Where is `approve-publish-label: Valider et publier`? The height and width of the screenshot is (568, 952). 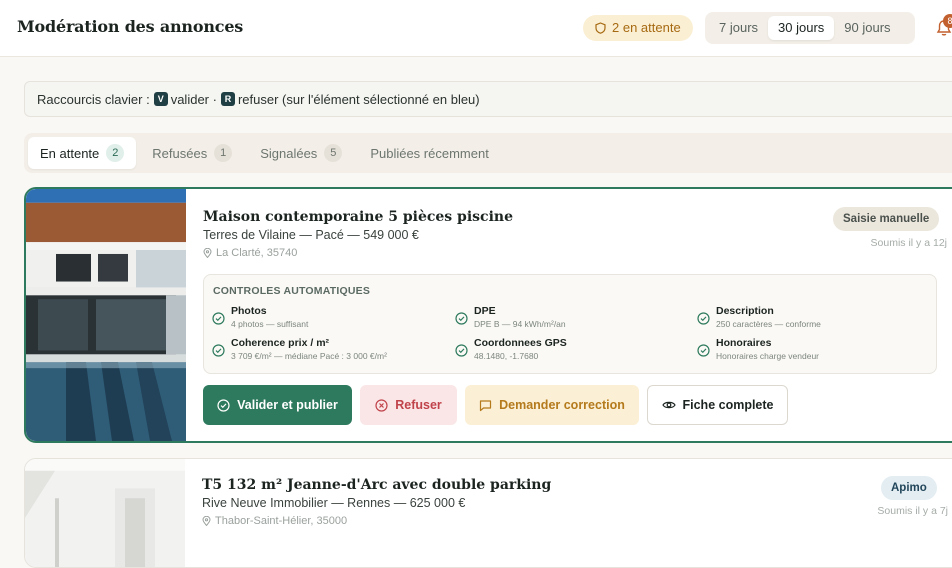
approve-publish-label: Valider et publier is located at coordinates (287, 405).